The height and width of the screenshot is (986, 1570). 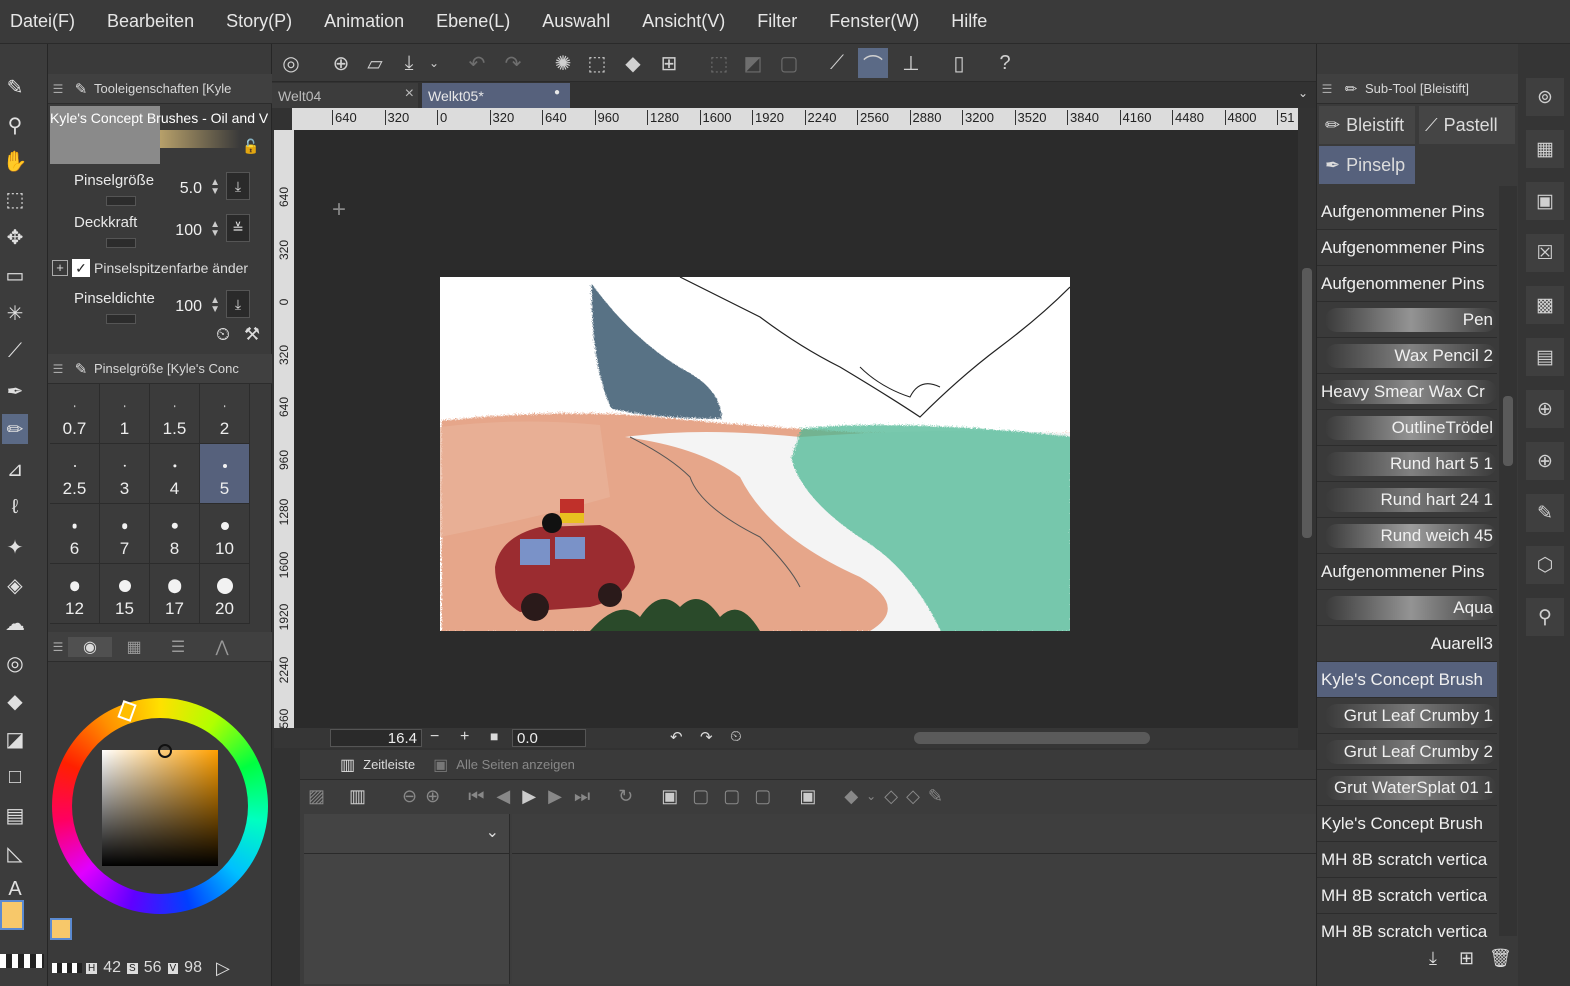 What do you see at coordinates (503, 796) in the screenshot?
I see `prev-frame-icon: ◀` at bounding box center [503, 796].